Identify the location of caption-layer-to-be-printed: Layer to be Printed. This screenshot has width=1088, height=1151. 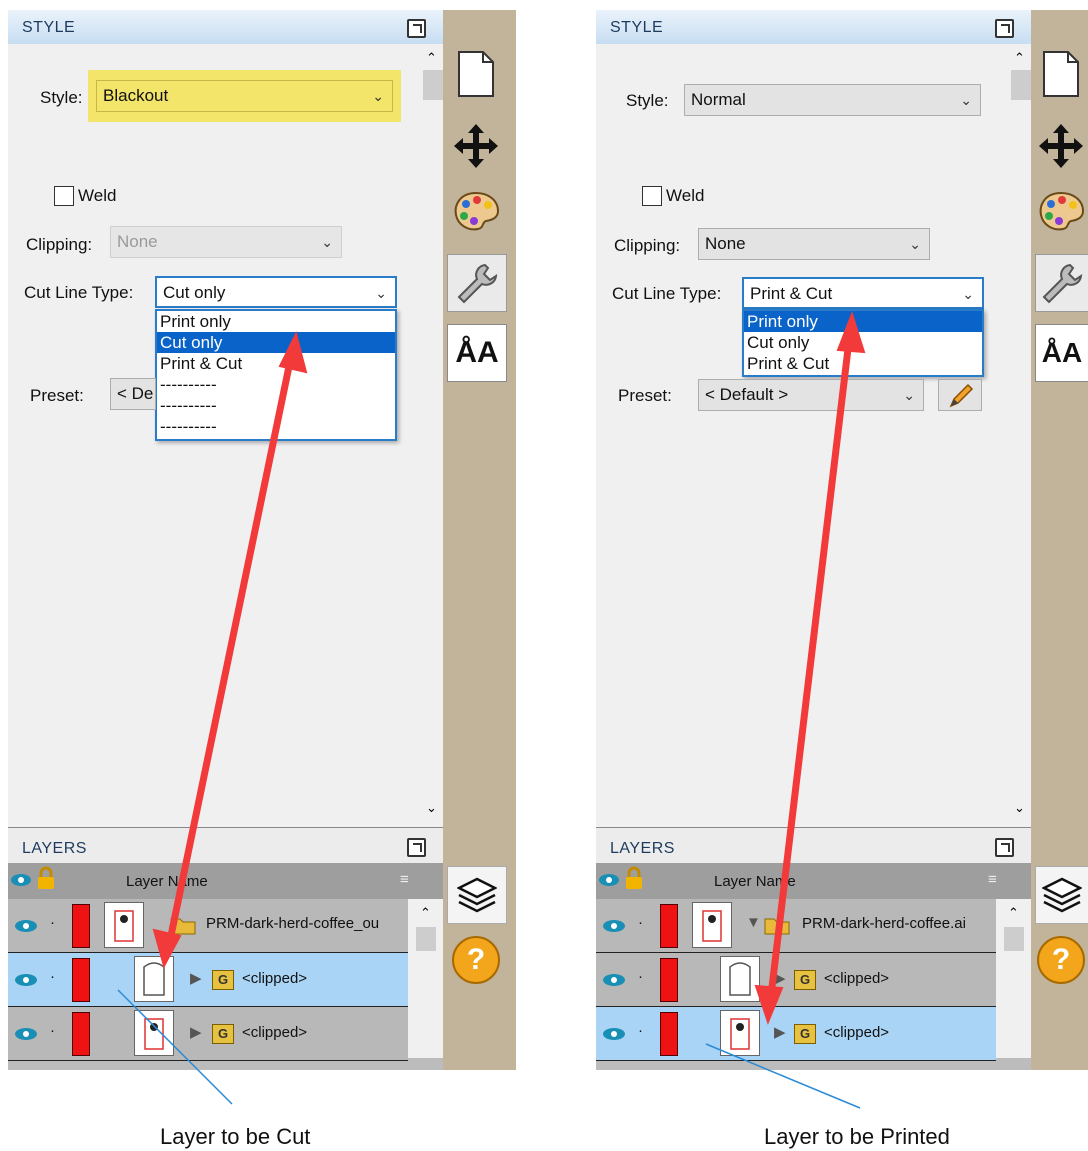
(857, 1136).